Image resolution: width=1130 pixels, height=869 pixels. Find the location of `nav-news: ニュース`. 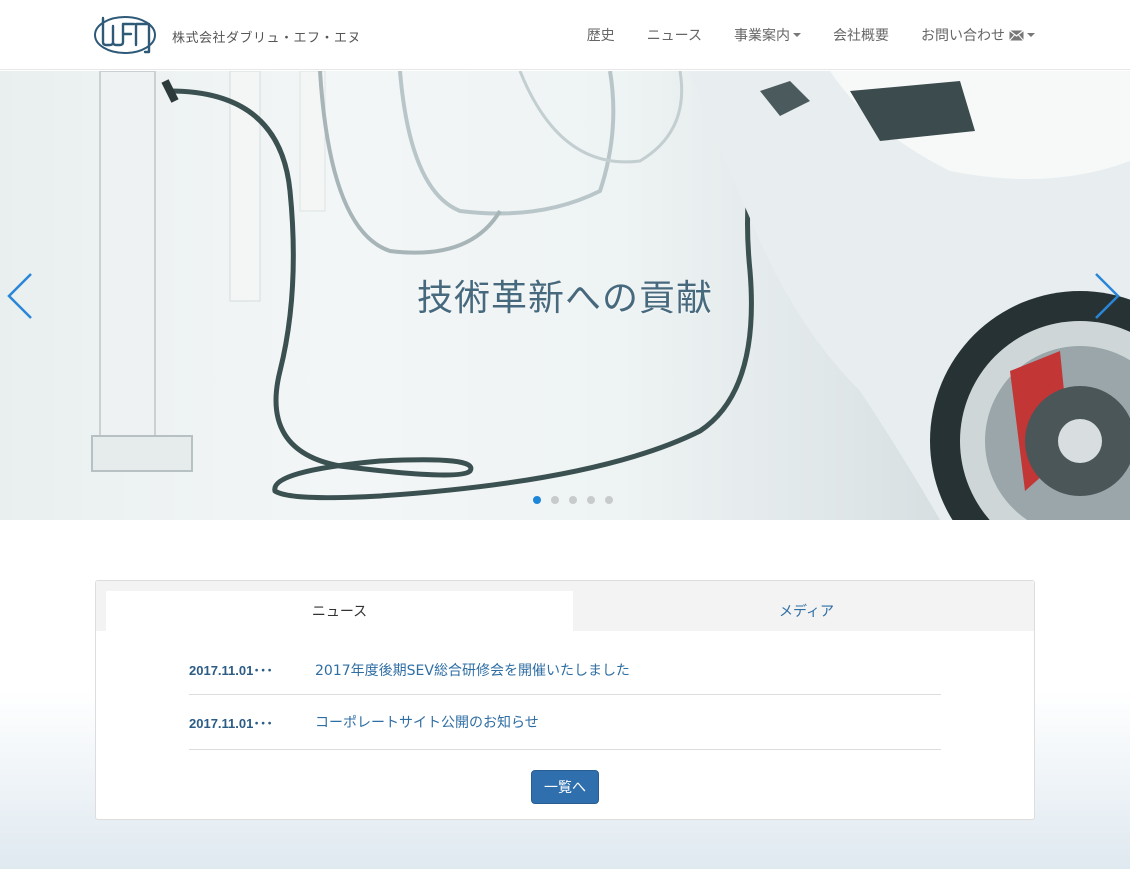

nav-news: ニュース is located at coordinates (674, 35).